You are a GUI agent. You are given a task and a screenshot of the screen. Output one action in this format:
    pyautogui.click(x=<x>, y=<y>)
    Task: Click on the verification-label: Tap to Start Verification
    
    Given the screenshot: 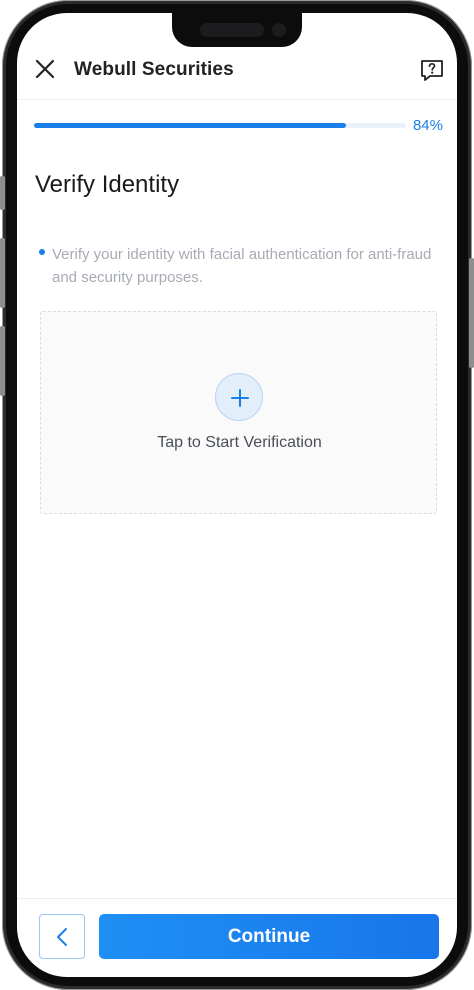 What is the action you would take?
    pyautogui.click(x=239, y=442)
    